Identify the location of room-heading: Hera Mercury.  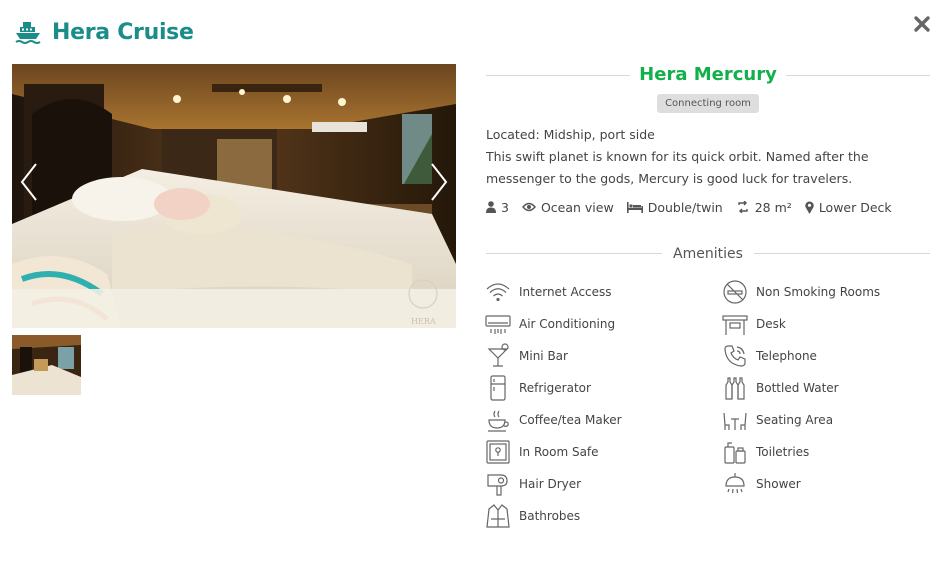
(708, 75).